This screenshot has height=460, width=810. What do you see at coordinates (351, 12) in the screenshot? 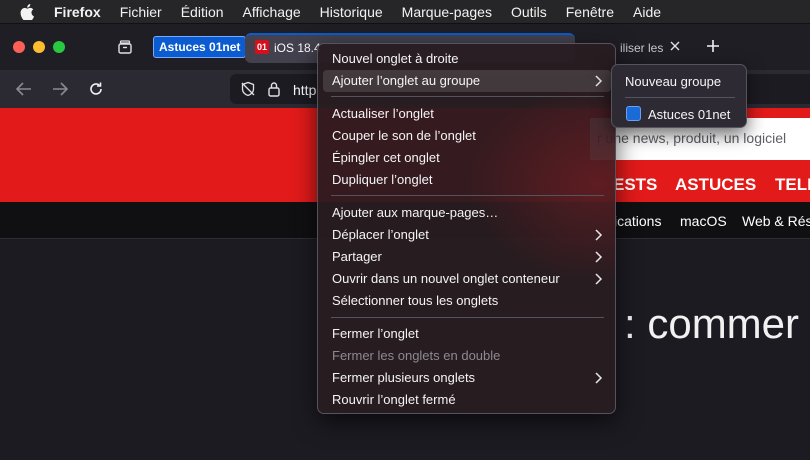
I see `menubar-item-historique: Historique` at bounding box center [351, 12].